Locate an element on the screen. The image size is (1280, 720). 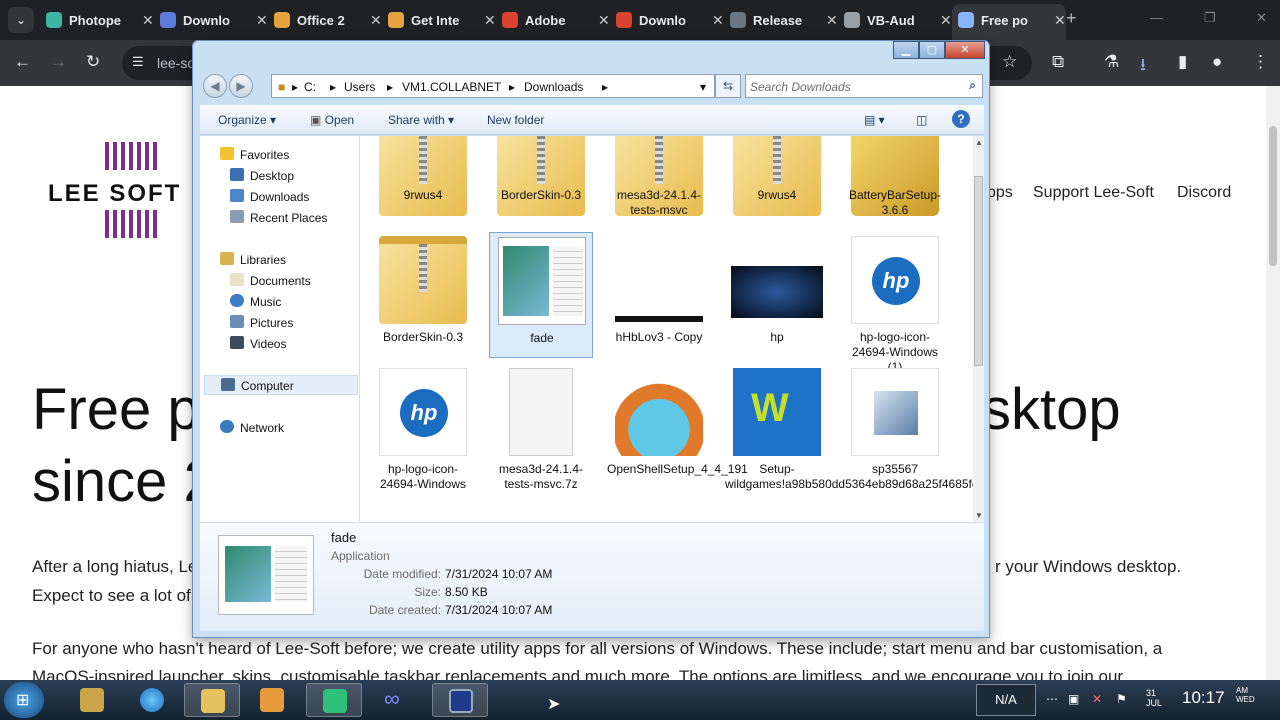
tab-search-button: ⌄ is located at coordinates (21, 20).